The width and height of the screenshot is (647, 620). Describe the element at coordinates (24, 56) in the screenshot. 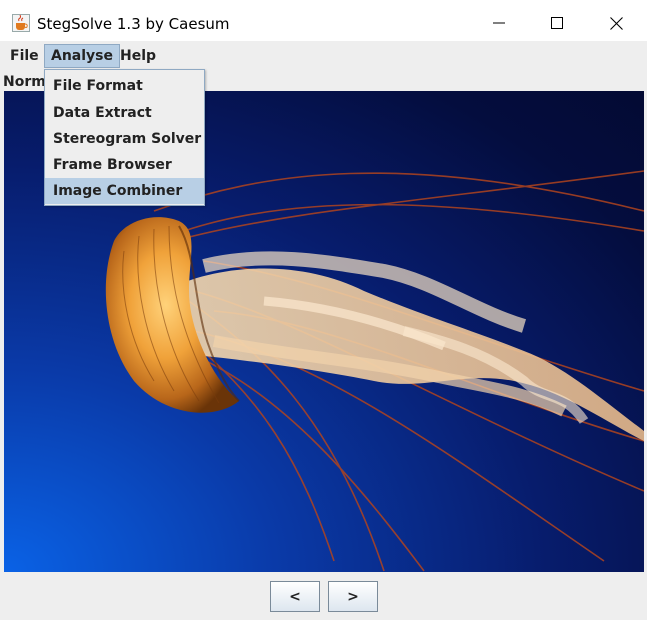

I see `menu-file: File` at that location.